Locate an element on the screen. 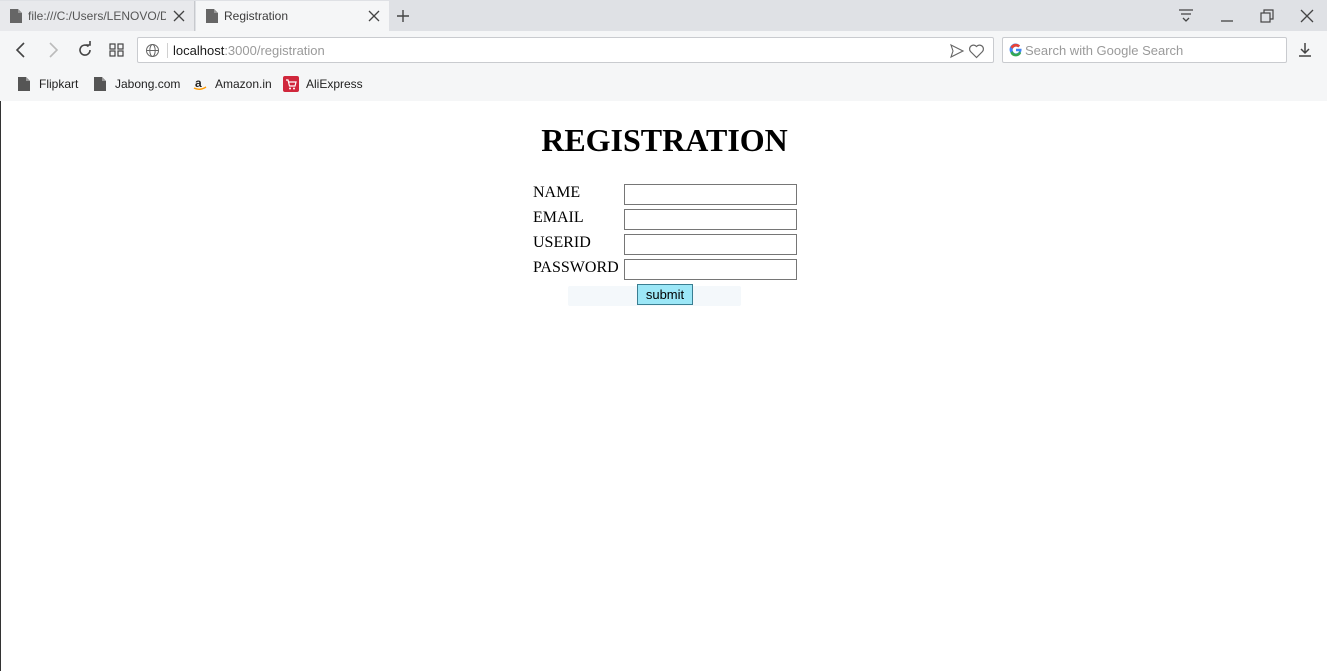 The width and height of the screenshot is (1327, 671). address-bar: localhost:3000/registration is located at coordinates (565, 50).